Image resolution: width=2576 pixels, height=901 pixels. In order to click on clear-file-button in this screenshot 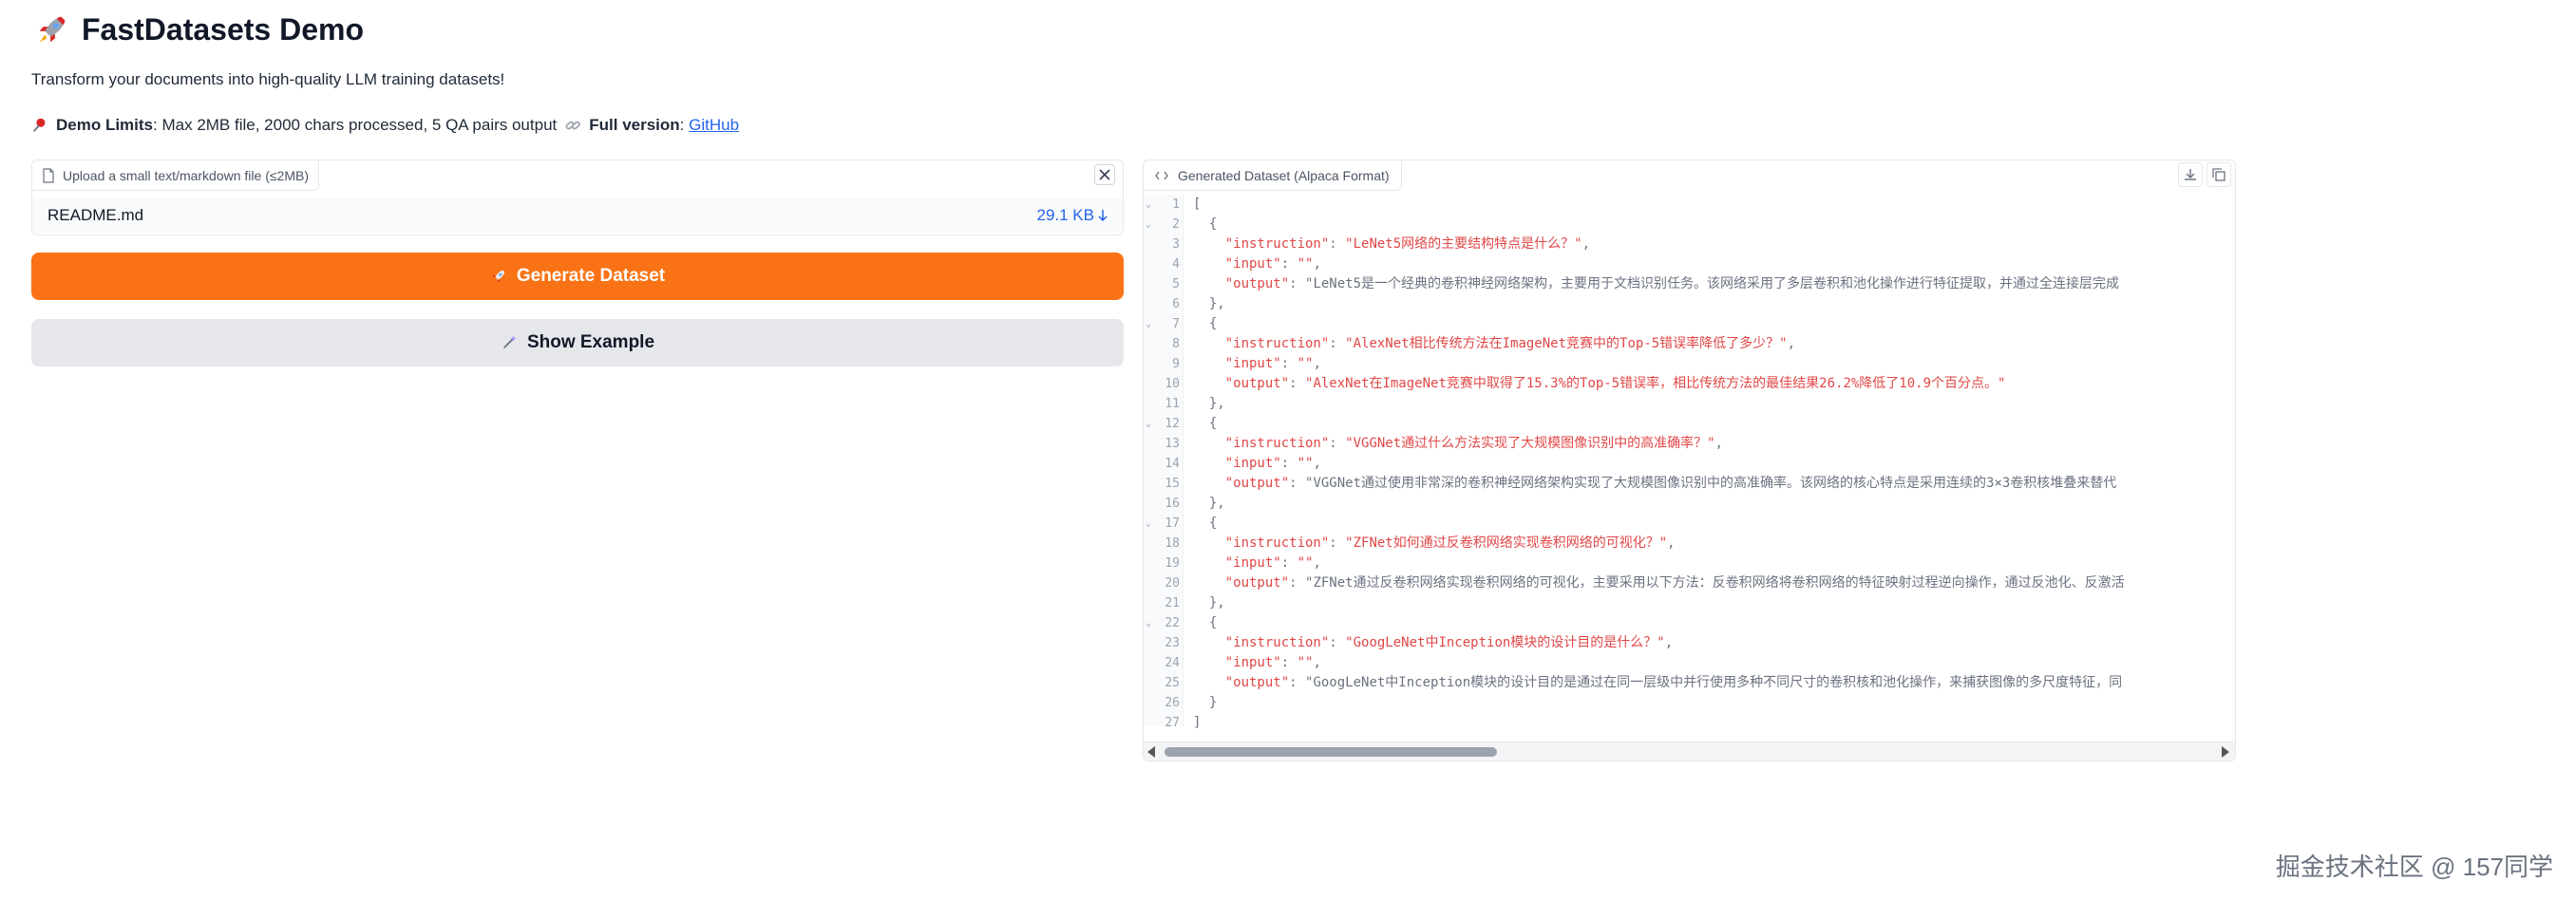, I will do `click(1104, 174)`.